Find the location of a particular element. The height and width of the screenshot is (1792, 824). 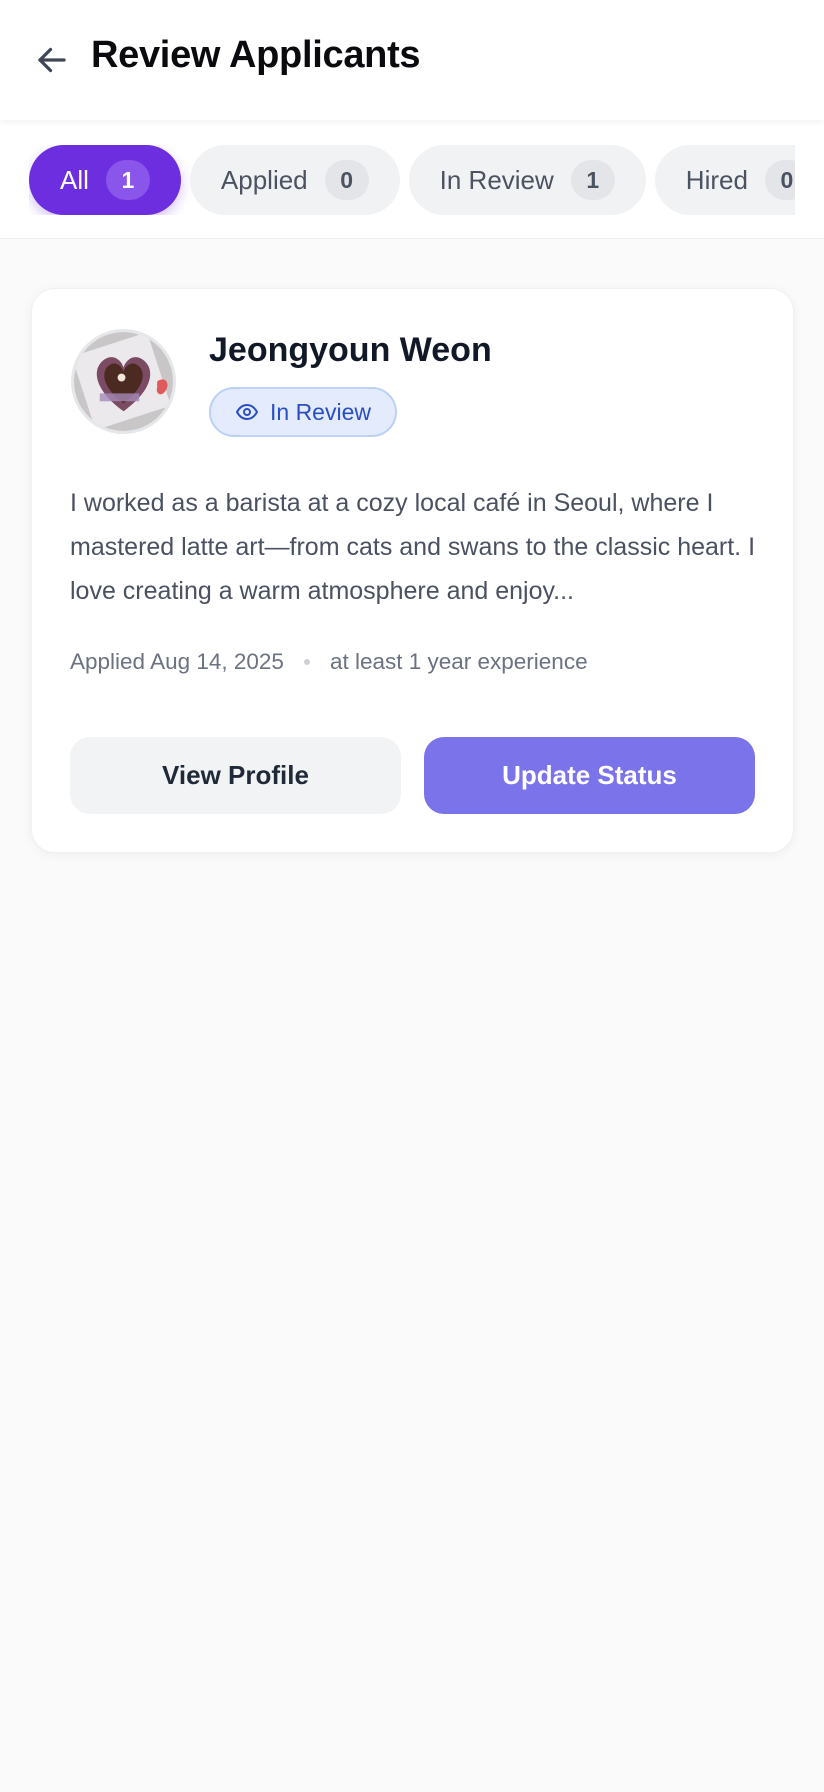

back-button is located at coordinates (52, 60).